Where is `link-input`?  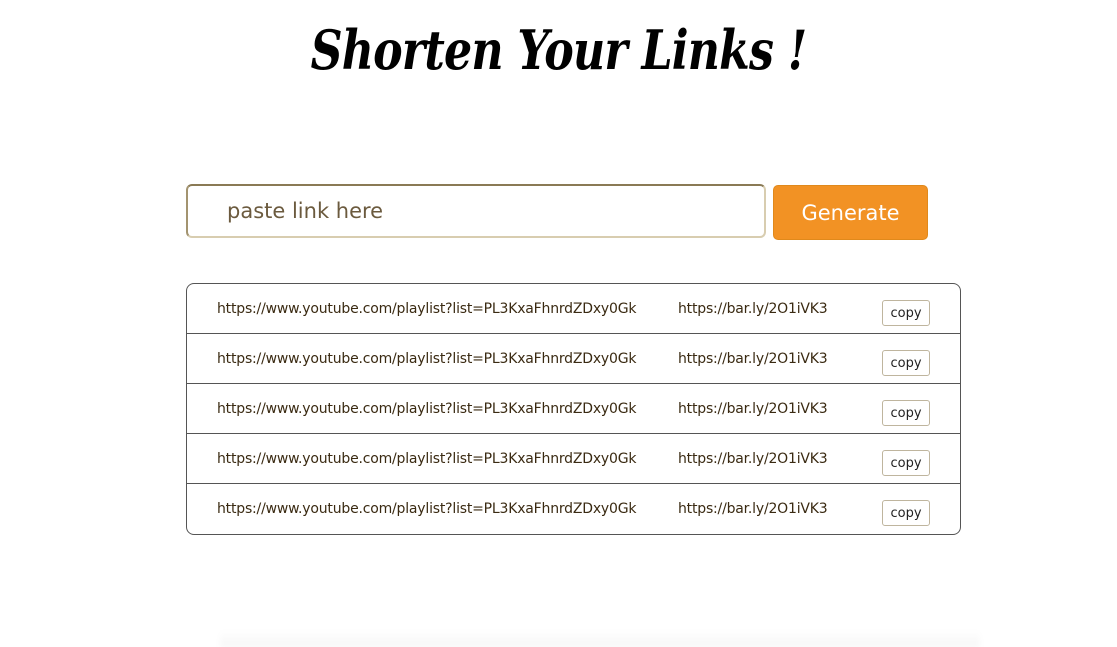
link-input is located at coordinates (476, 211).